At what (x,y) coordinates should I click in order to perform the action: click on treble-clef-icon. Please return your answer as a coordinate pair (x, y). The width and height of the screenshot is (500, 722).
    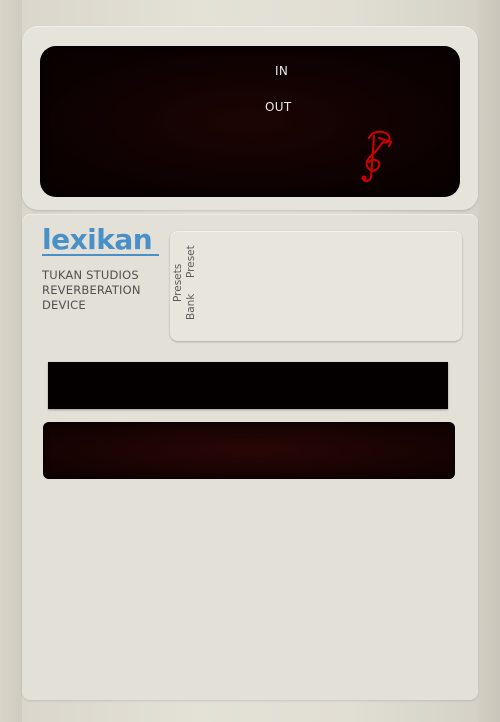
    Looking at the image, I should click on (375, 156).